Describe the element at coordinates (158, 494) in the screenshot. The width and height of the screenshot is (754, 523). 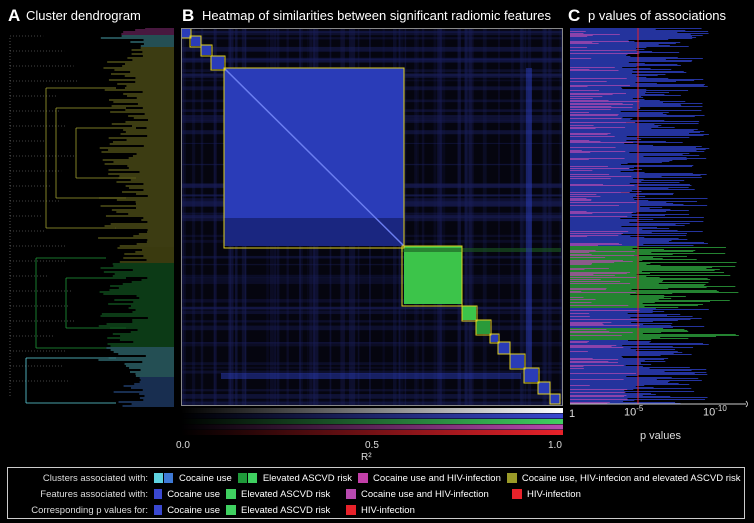
I see `swatch-cocaine-feature` at that location.